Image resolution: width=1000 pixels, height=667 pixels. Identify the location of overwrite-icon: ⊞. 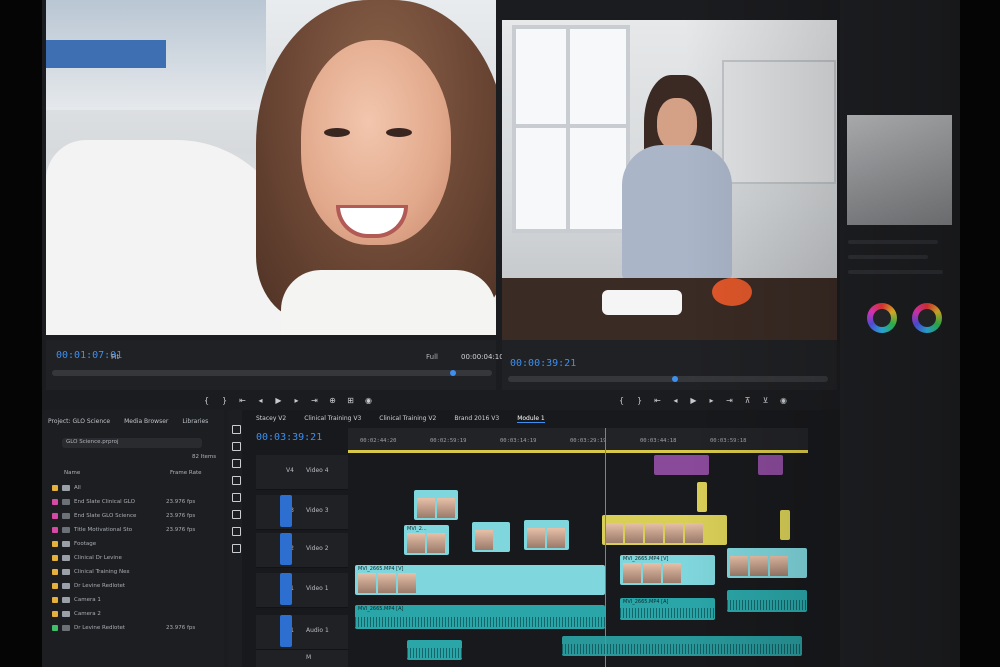
(350, 400).